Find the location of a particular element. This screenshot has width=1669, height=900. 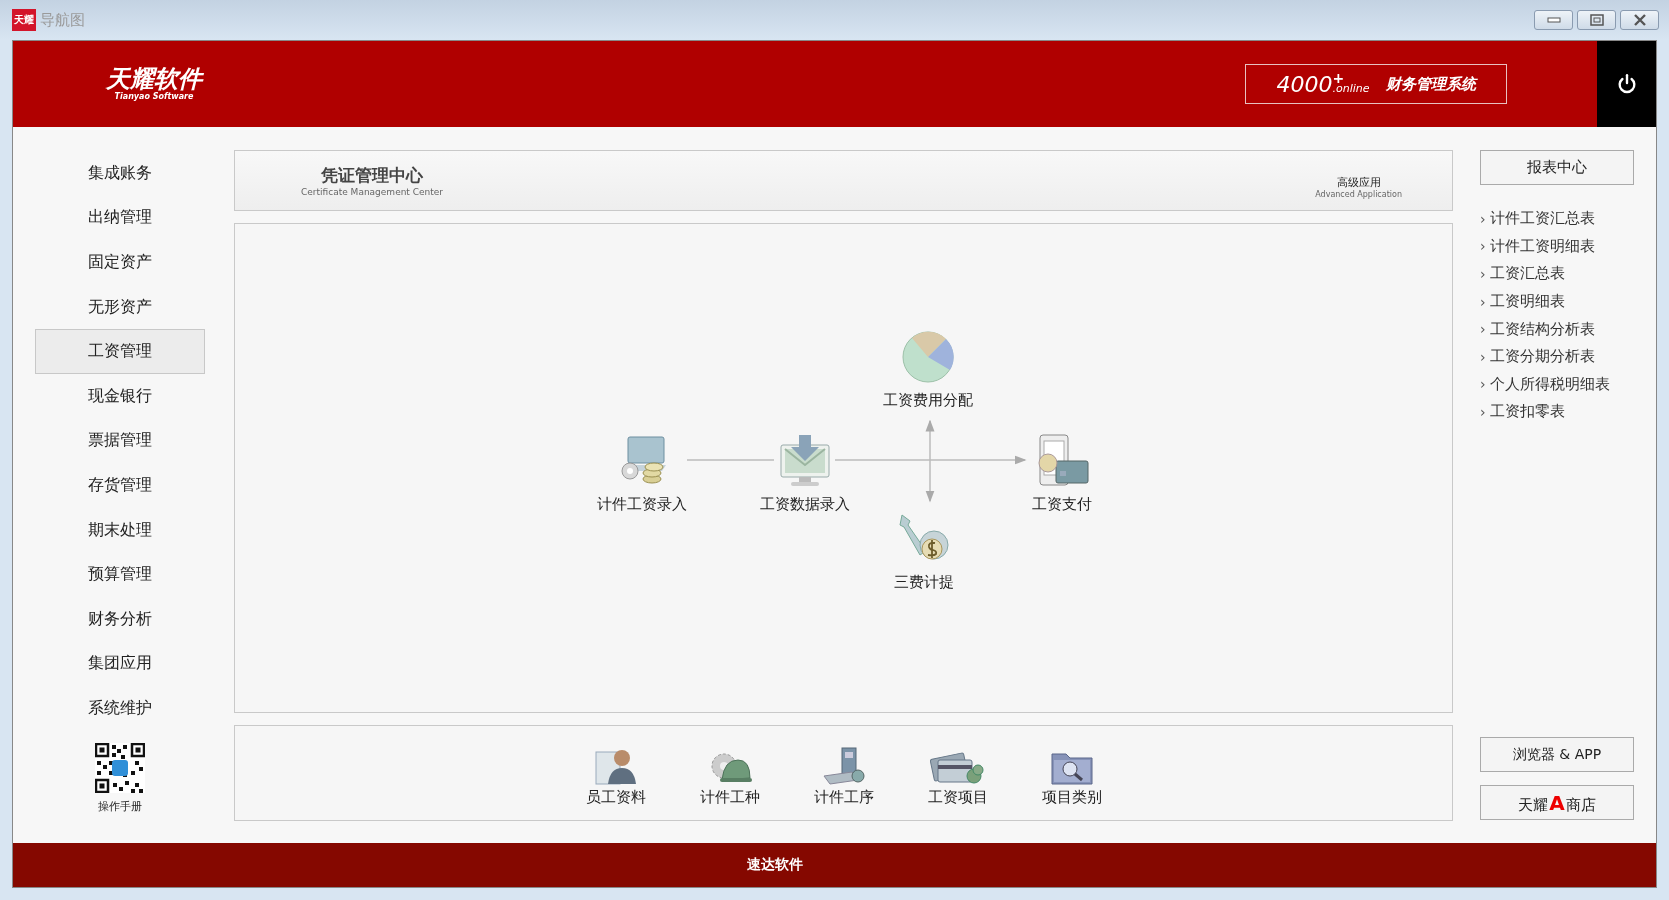

sidebar-item: 财务分析 is located at coordinates (120, 619).